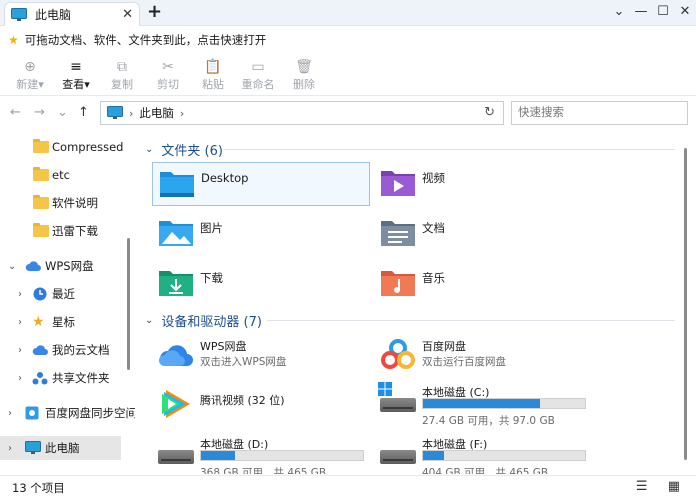 The height and width of the screenshot is (498, 696). I want to click on recent-locations-chevron-icon: ⌄, so click(62, 112).